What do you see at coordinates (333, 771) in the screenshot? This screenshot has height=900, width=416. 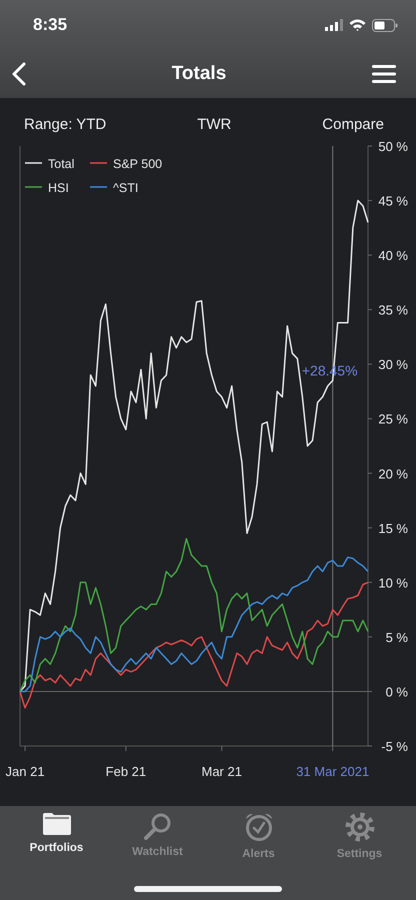 I see `selected-date-label: 31 Mar 2021` at bounding box center [333, 771].